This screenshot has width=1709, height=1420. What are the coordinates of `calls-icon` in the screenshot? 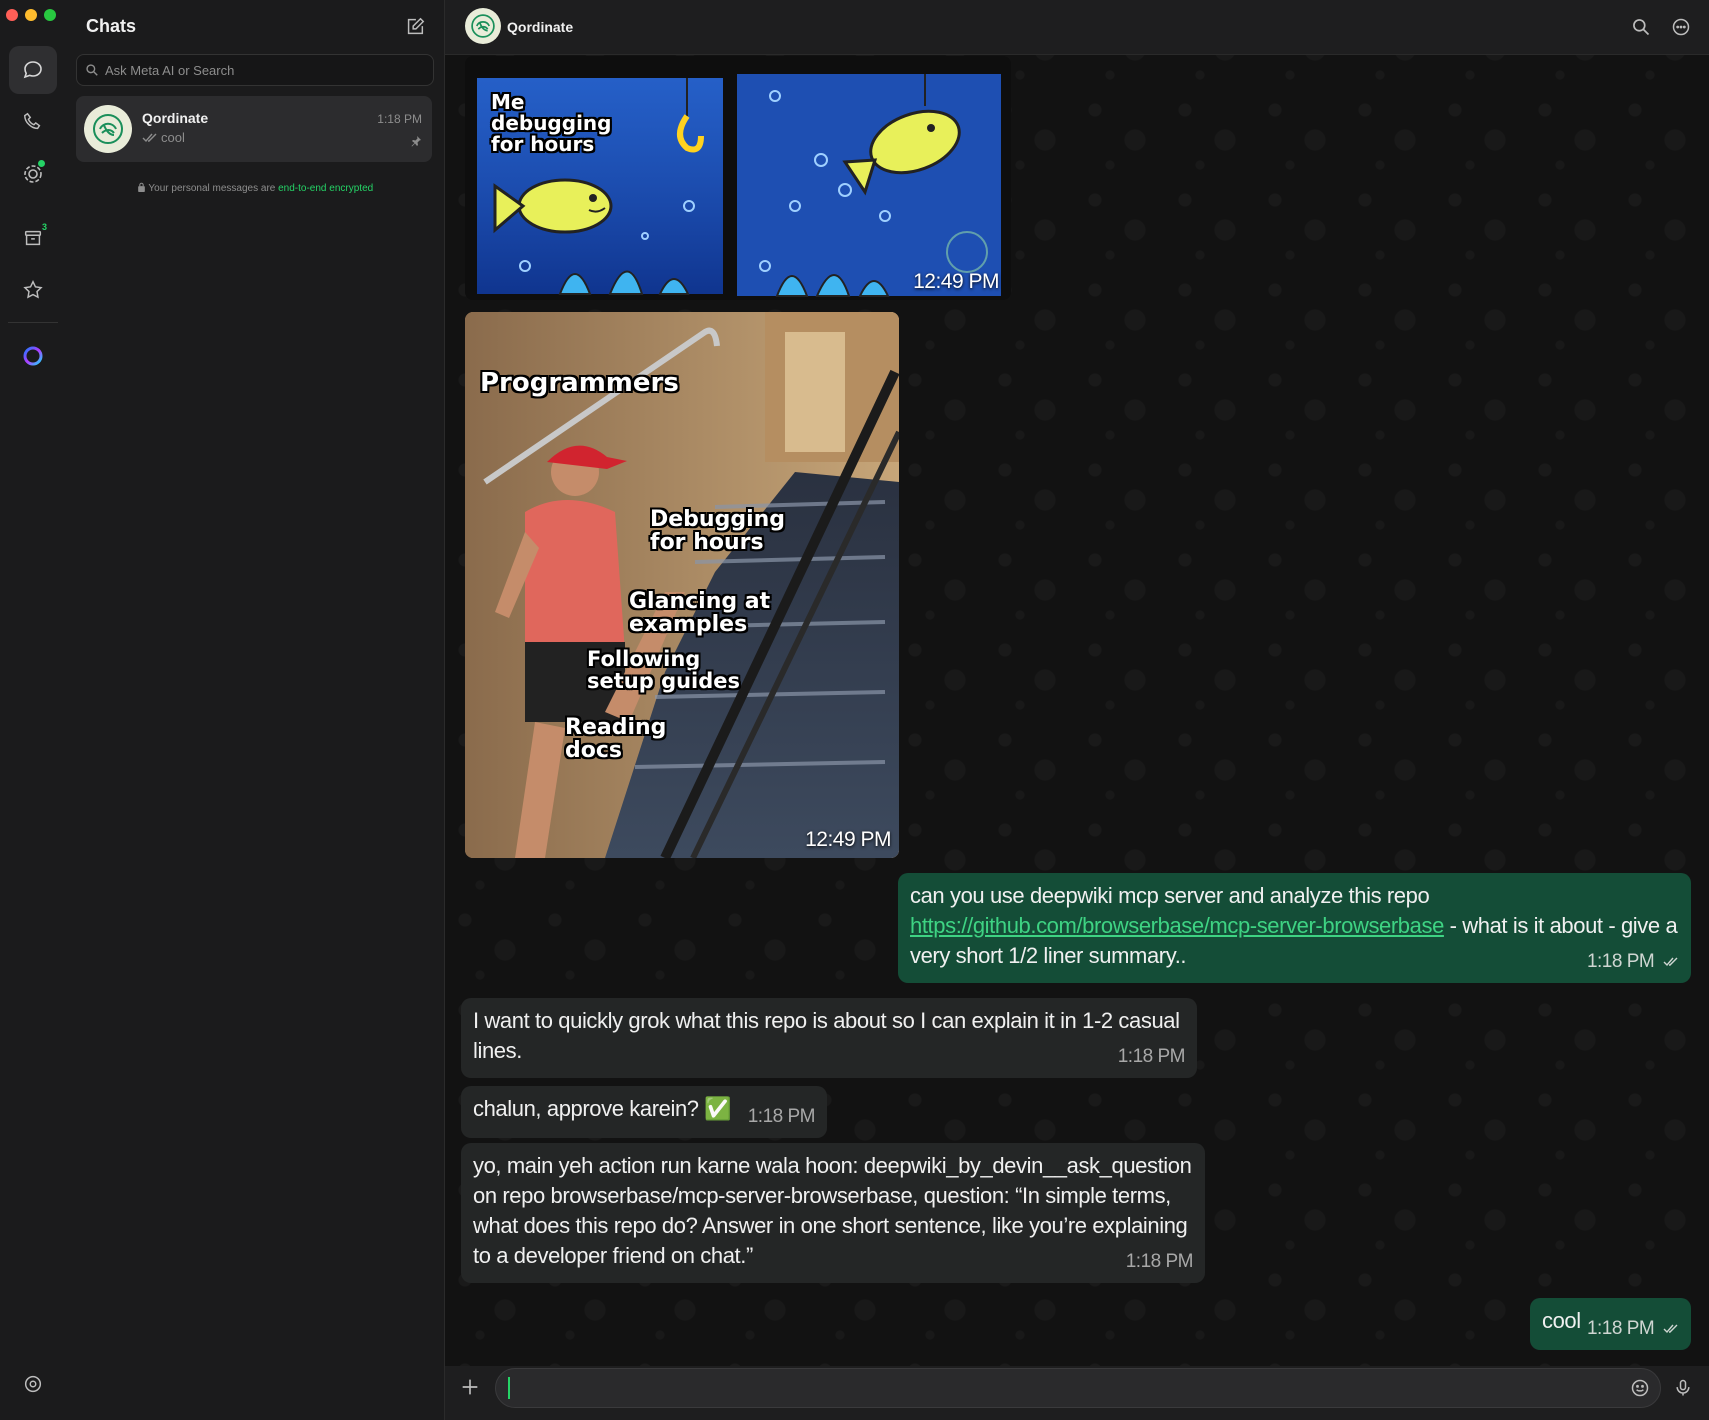 It's located at (32, 121).